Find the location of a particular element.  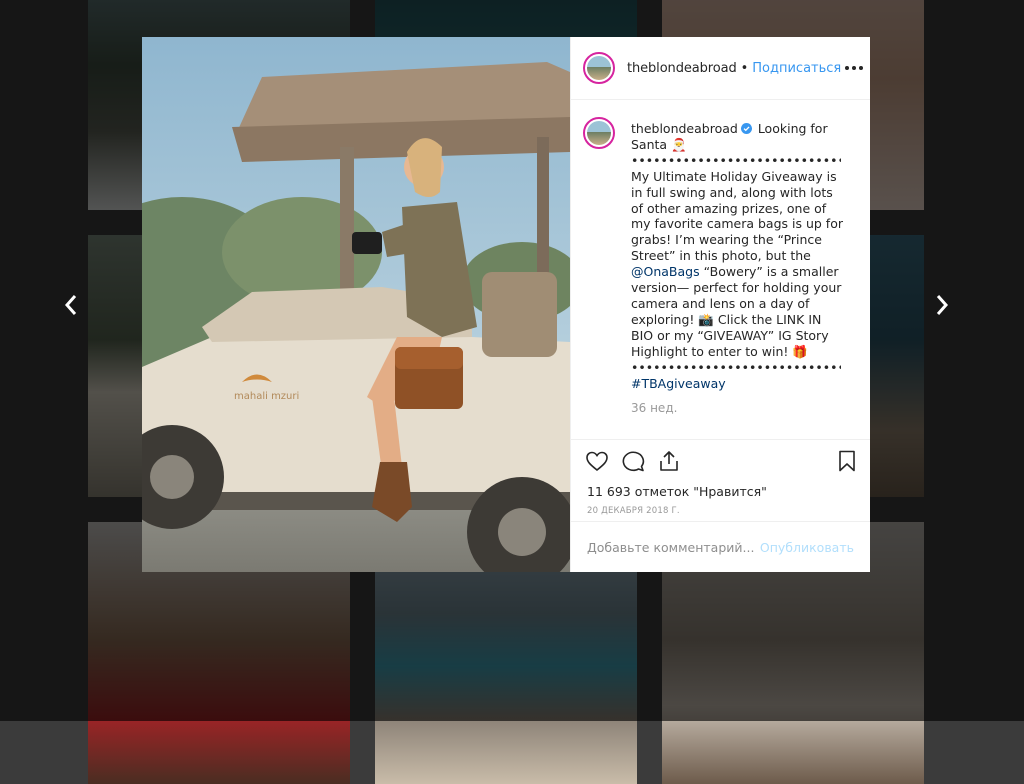

post-header: theblondeabroad • Подписаться is located at coordinates (720, 68).